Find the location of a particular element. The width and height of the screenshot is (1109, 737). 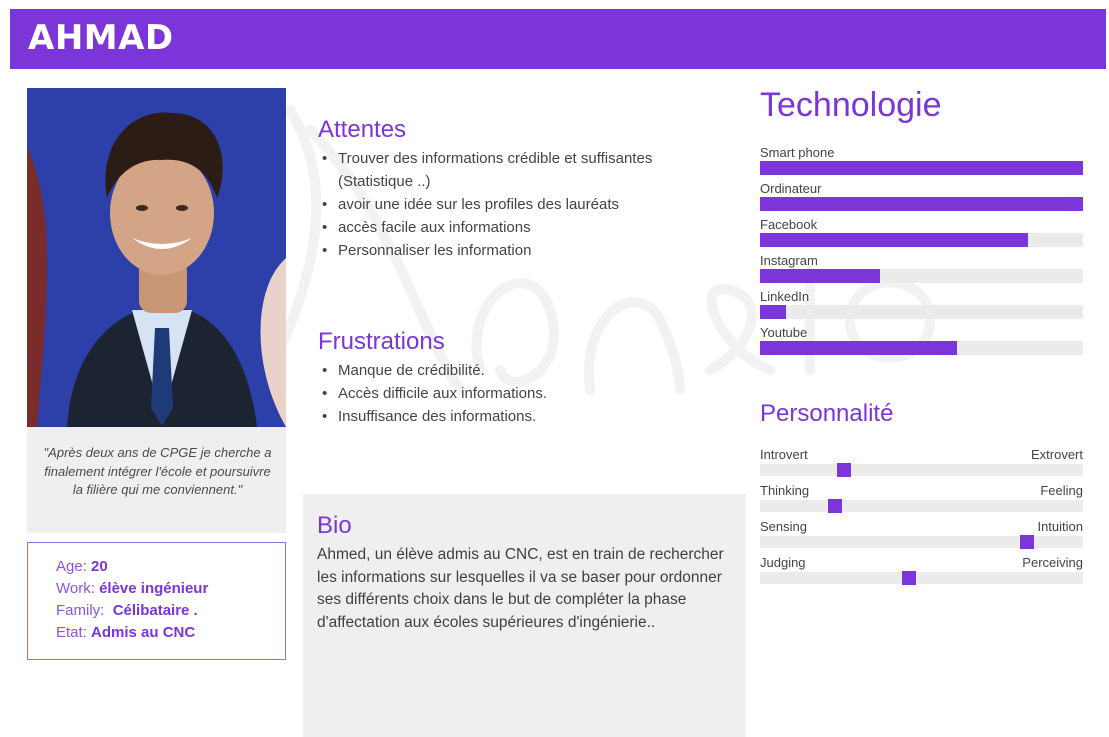

info-family: Family: Célibataire . is located at coordinates (127, 610).